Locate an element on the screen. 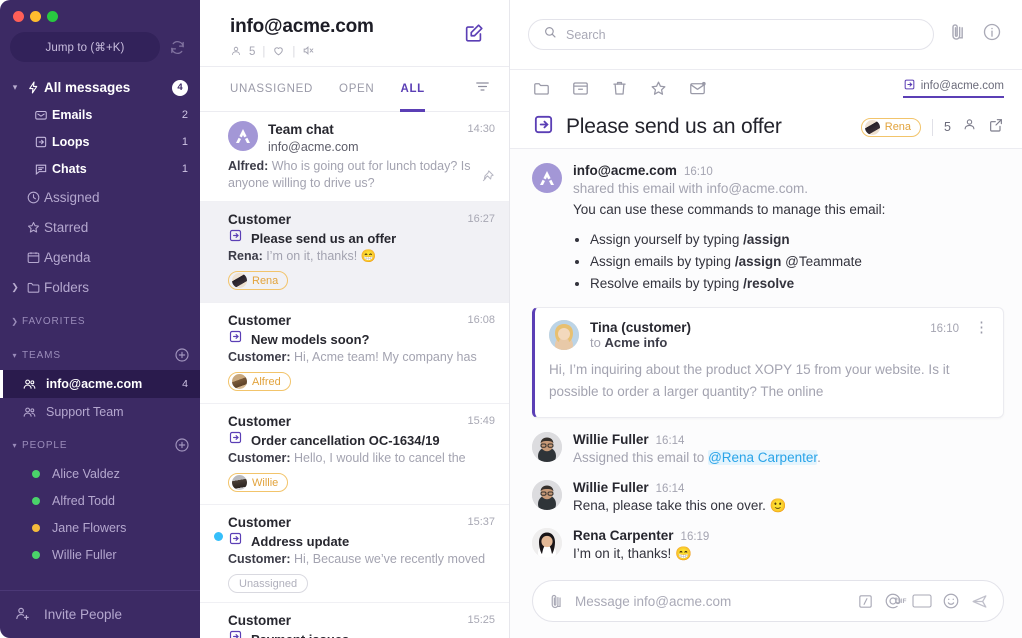 The width and height of the screenshot is (1022, 638). trash-icon is located at coordinates (619, 88).